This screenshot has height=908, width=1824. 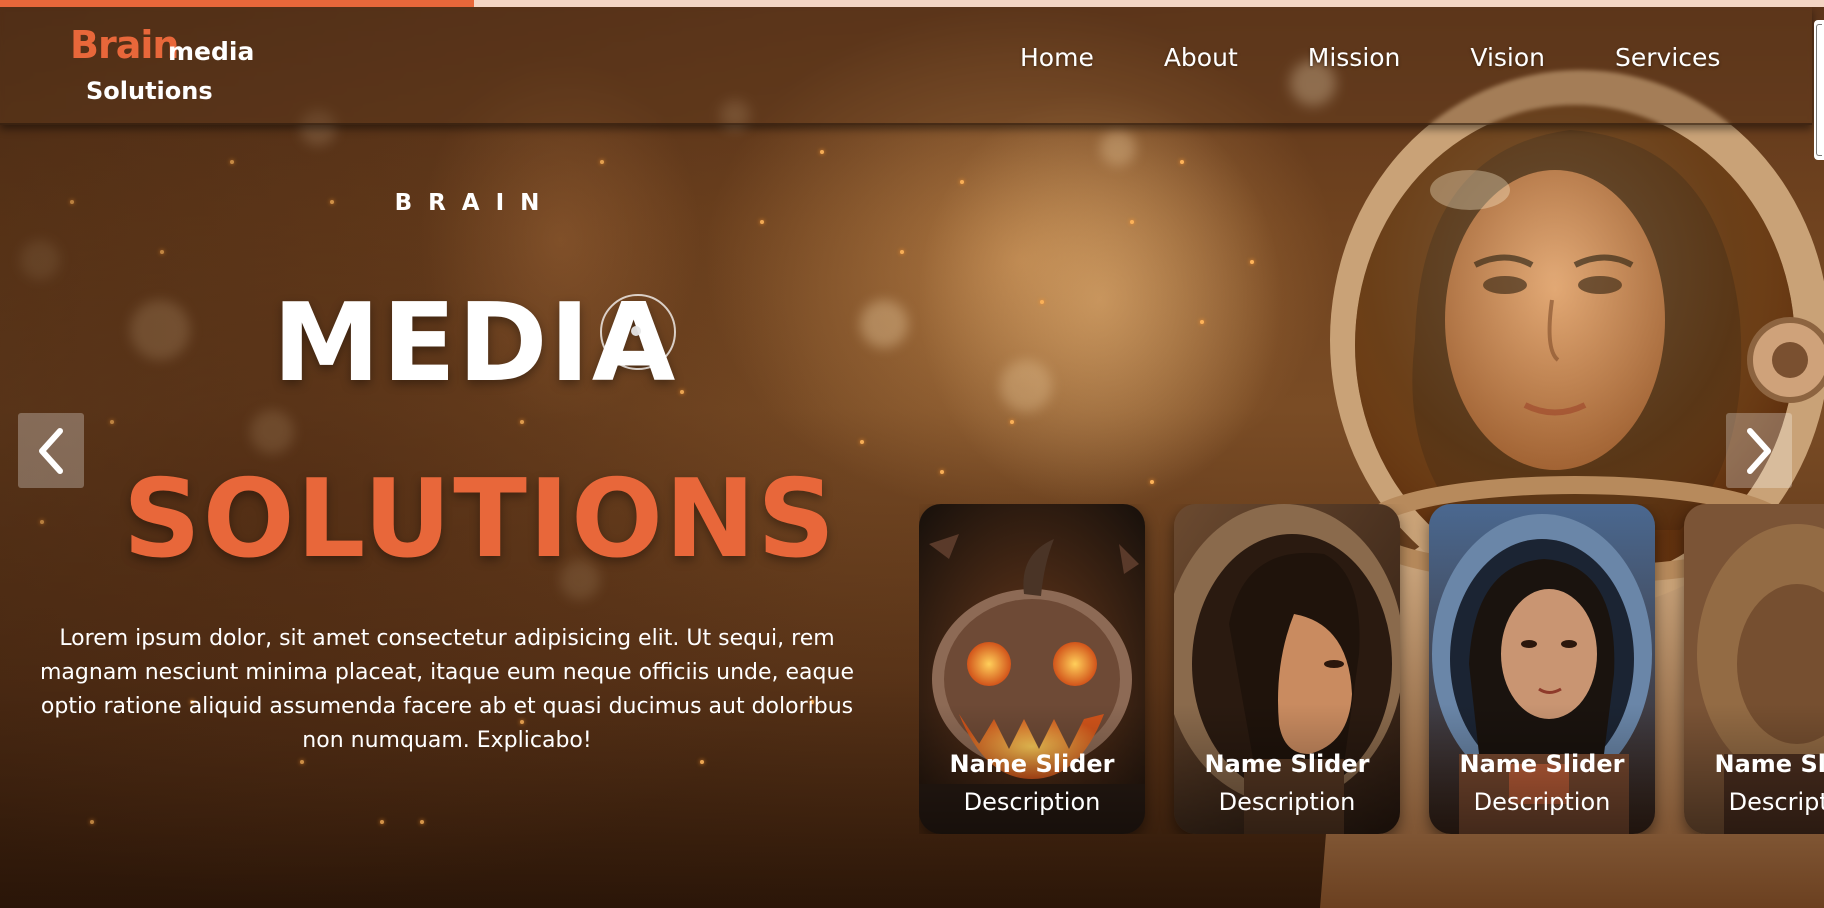 I want to click on page-scrollbar, so click(x=1819, y=90).